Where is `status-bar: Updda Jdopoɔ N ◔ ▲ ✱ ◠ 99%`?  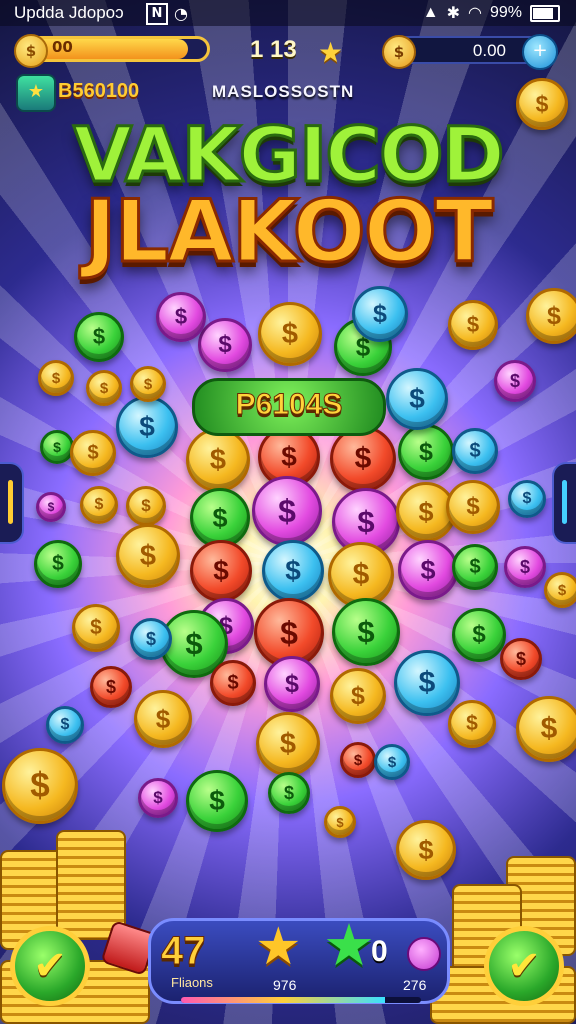
status-bar: Updda Jdopoɔ N ◔ ▲ ✱ ◠ 99% is located at coordinates (288, 13).